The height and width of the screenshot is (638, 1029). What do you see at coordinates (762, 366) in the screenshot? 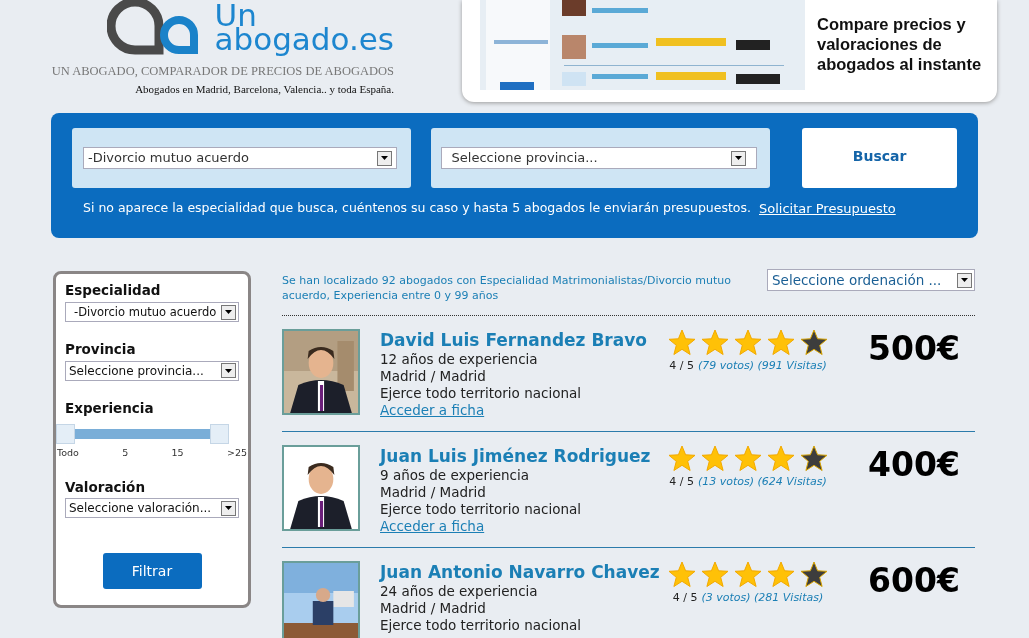
I see `rating-votes: (79 votos) (991 Visitas)` at bounding box center [762, 366].